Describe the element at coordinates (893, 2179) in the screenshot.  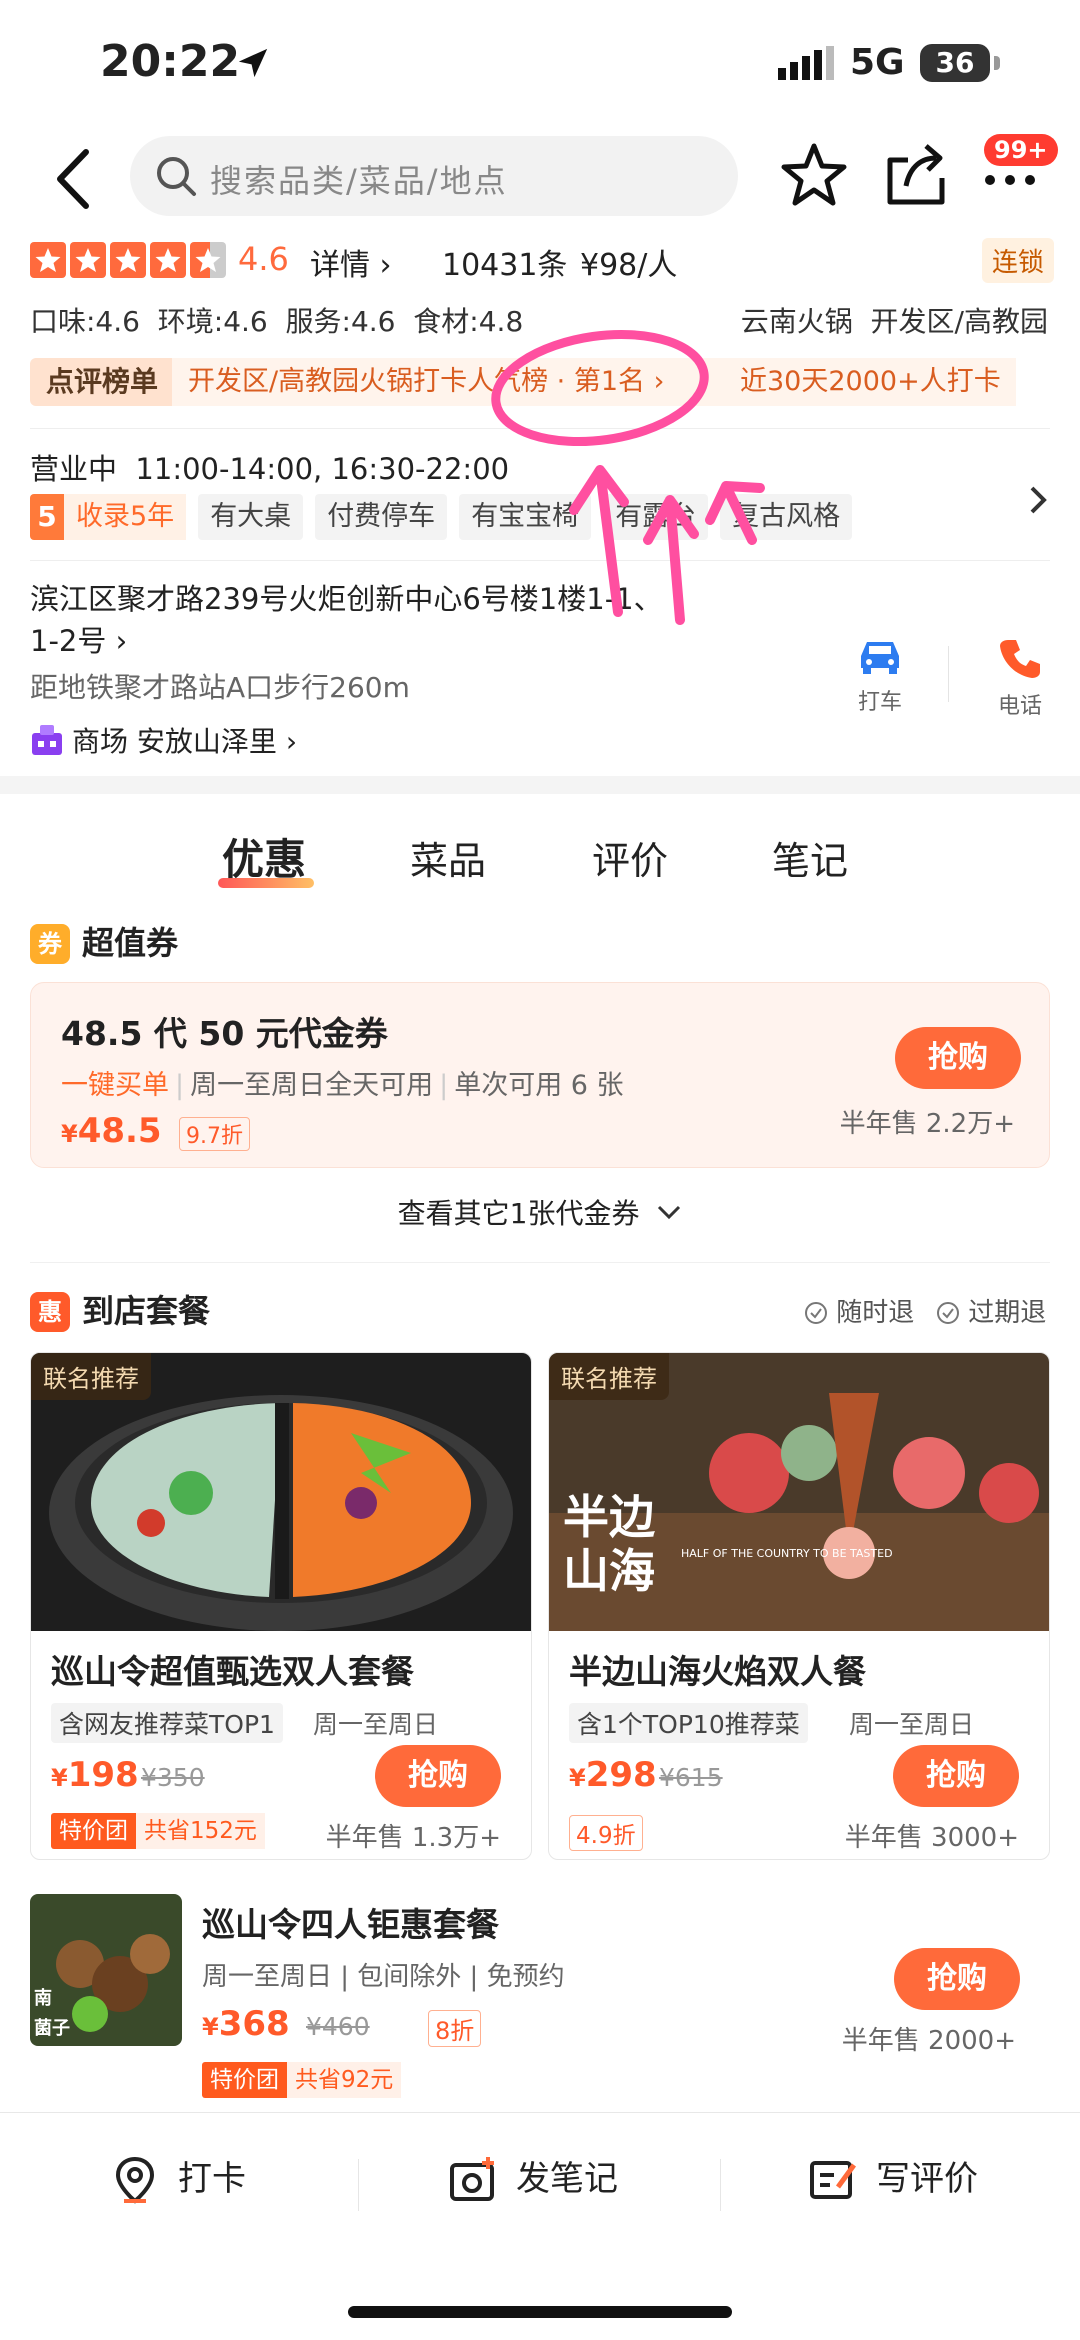
I see `write-review-button: 写评价` at that location.